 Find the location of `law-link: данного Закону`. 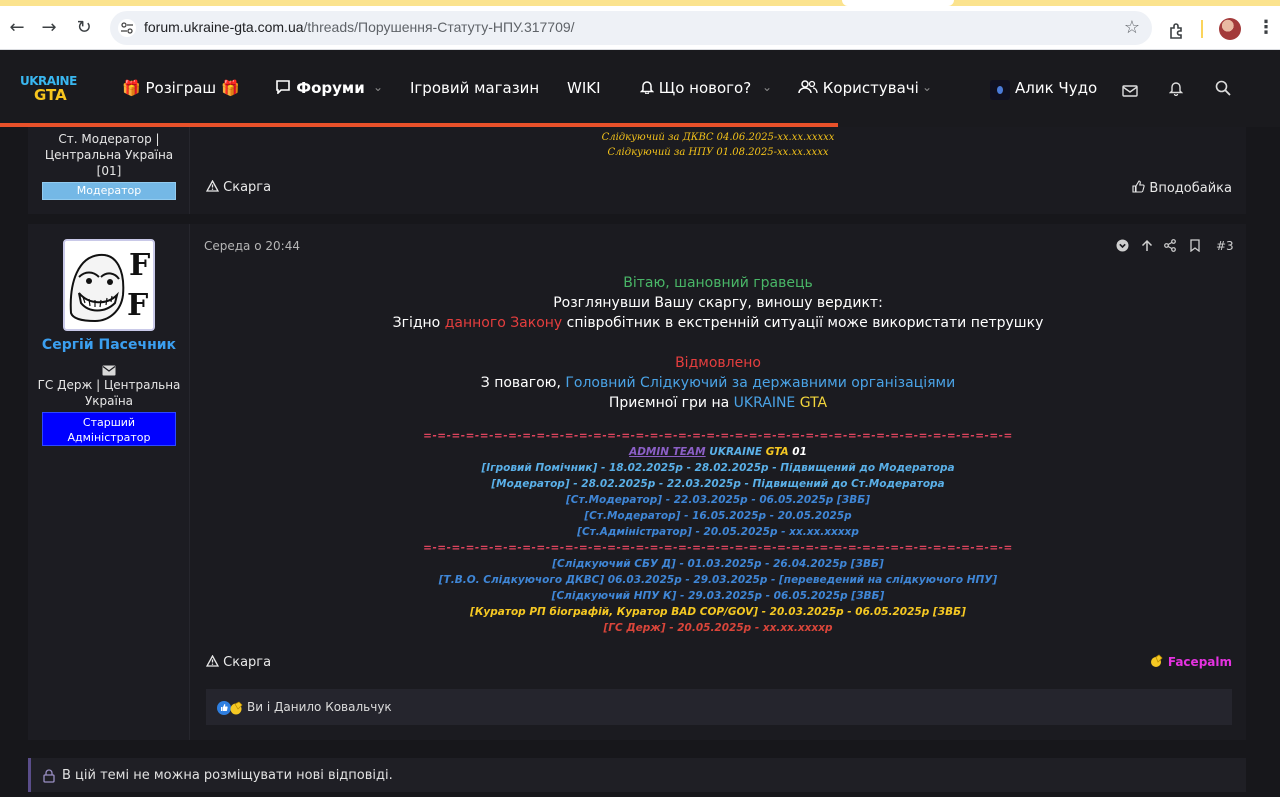

law-link: данного Закону is located at coordinates (504, 323).